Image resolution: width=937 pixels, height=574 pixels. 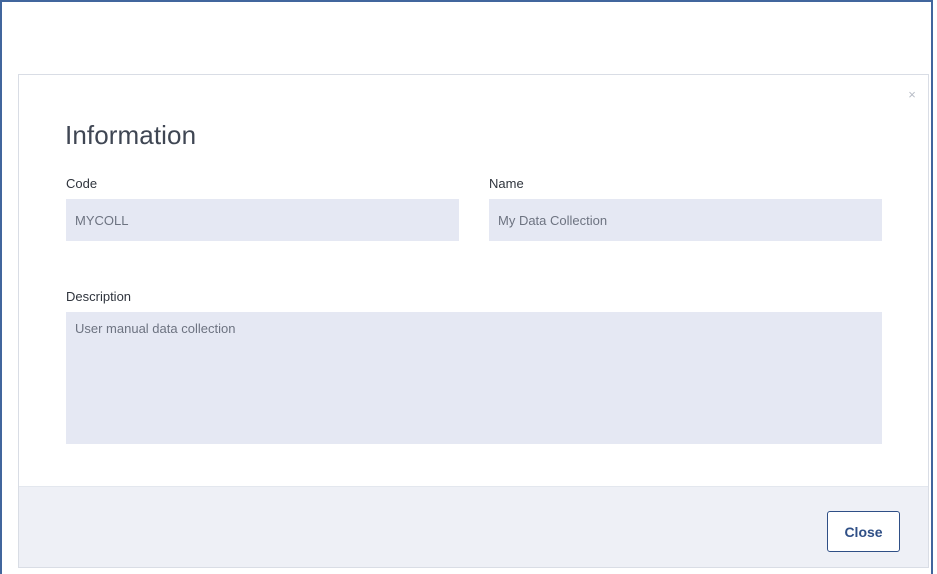 What do you see at coordinates (82, 183) in the screenshot?
I see `code-label: Code` at bounding box center [82, 183].